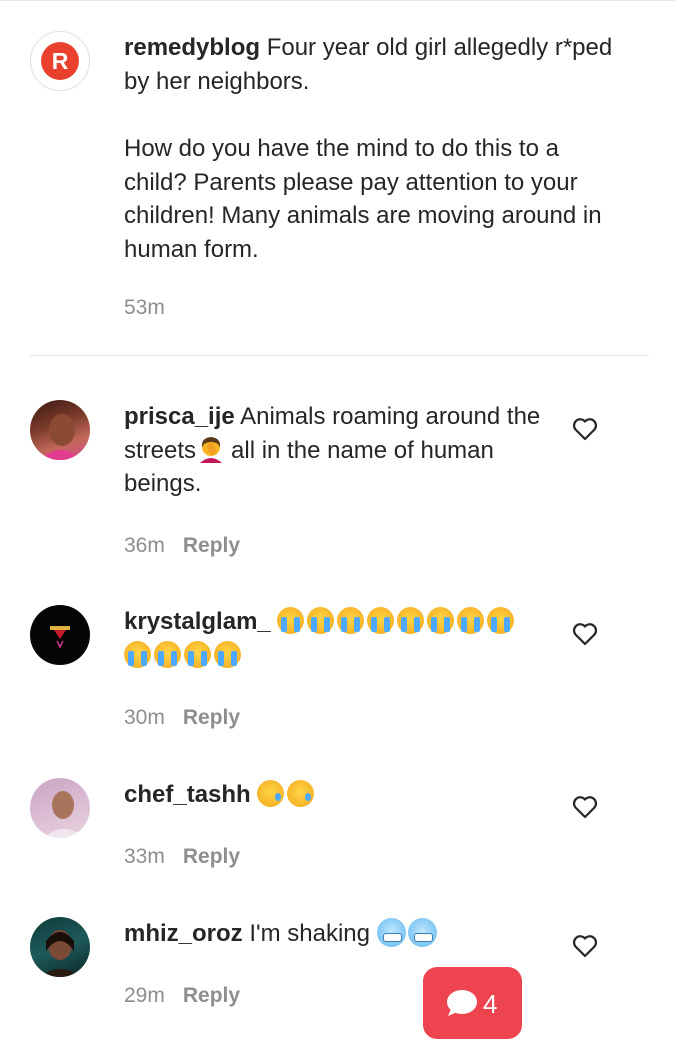 This screenshot has height=1039, width=675. What do you see at coordinates (334, 795) in the screenshot?
I see `comment-text: chef_tashh` at bounding box center [334, 795].